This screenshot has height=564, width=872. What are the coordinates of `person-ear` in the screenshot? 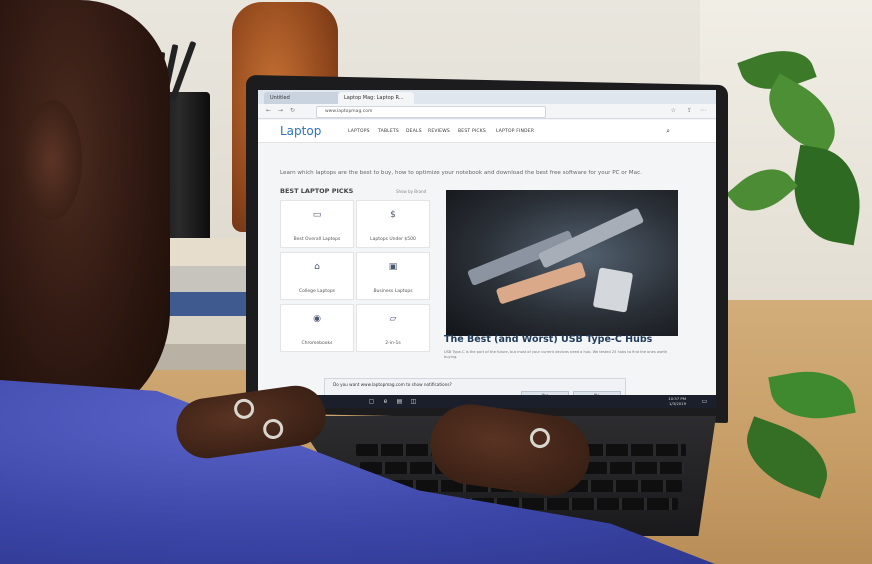 It's located at (52, 160).